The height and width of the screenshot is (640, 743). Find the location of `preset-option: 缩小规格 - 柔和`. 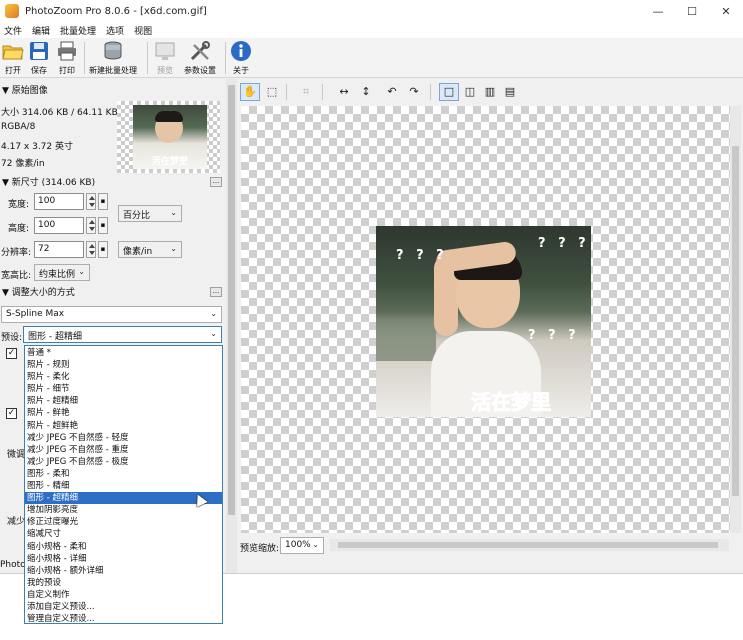

preset-option: 缩小规格 - 柔和 is located at coordinates (123, 547).